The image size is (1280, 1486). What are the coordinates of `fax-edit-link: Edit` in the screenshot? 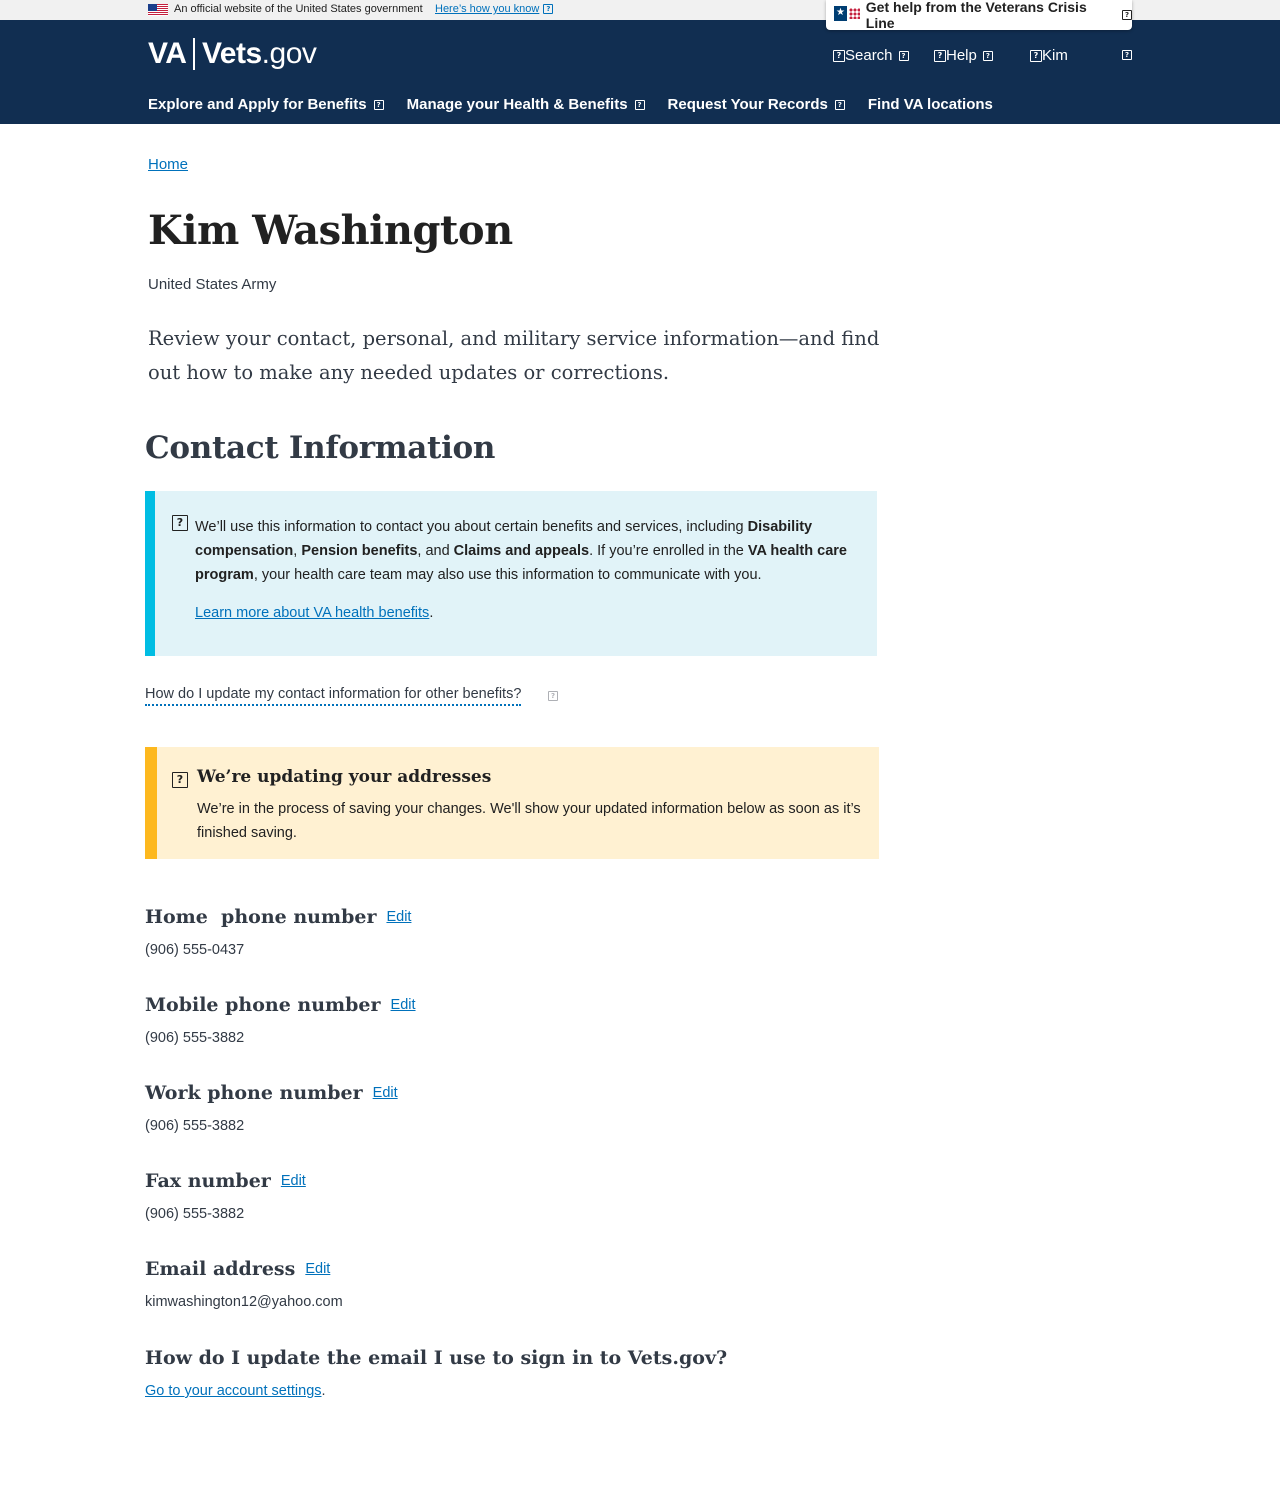 It's located at (293, 1181).